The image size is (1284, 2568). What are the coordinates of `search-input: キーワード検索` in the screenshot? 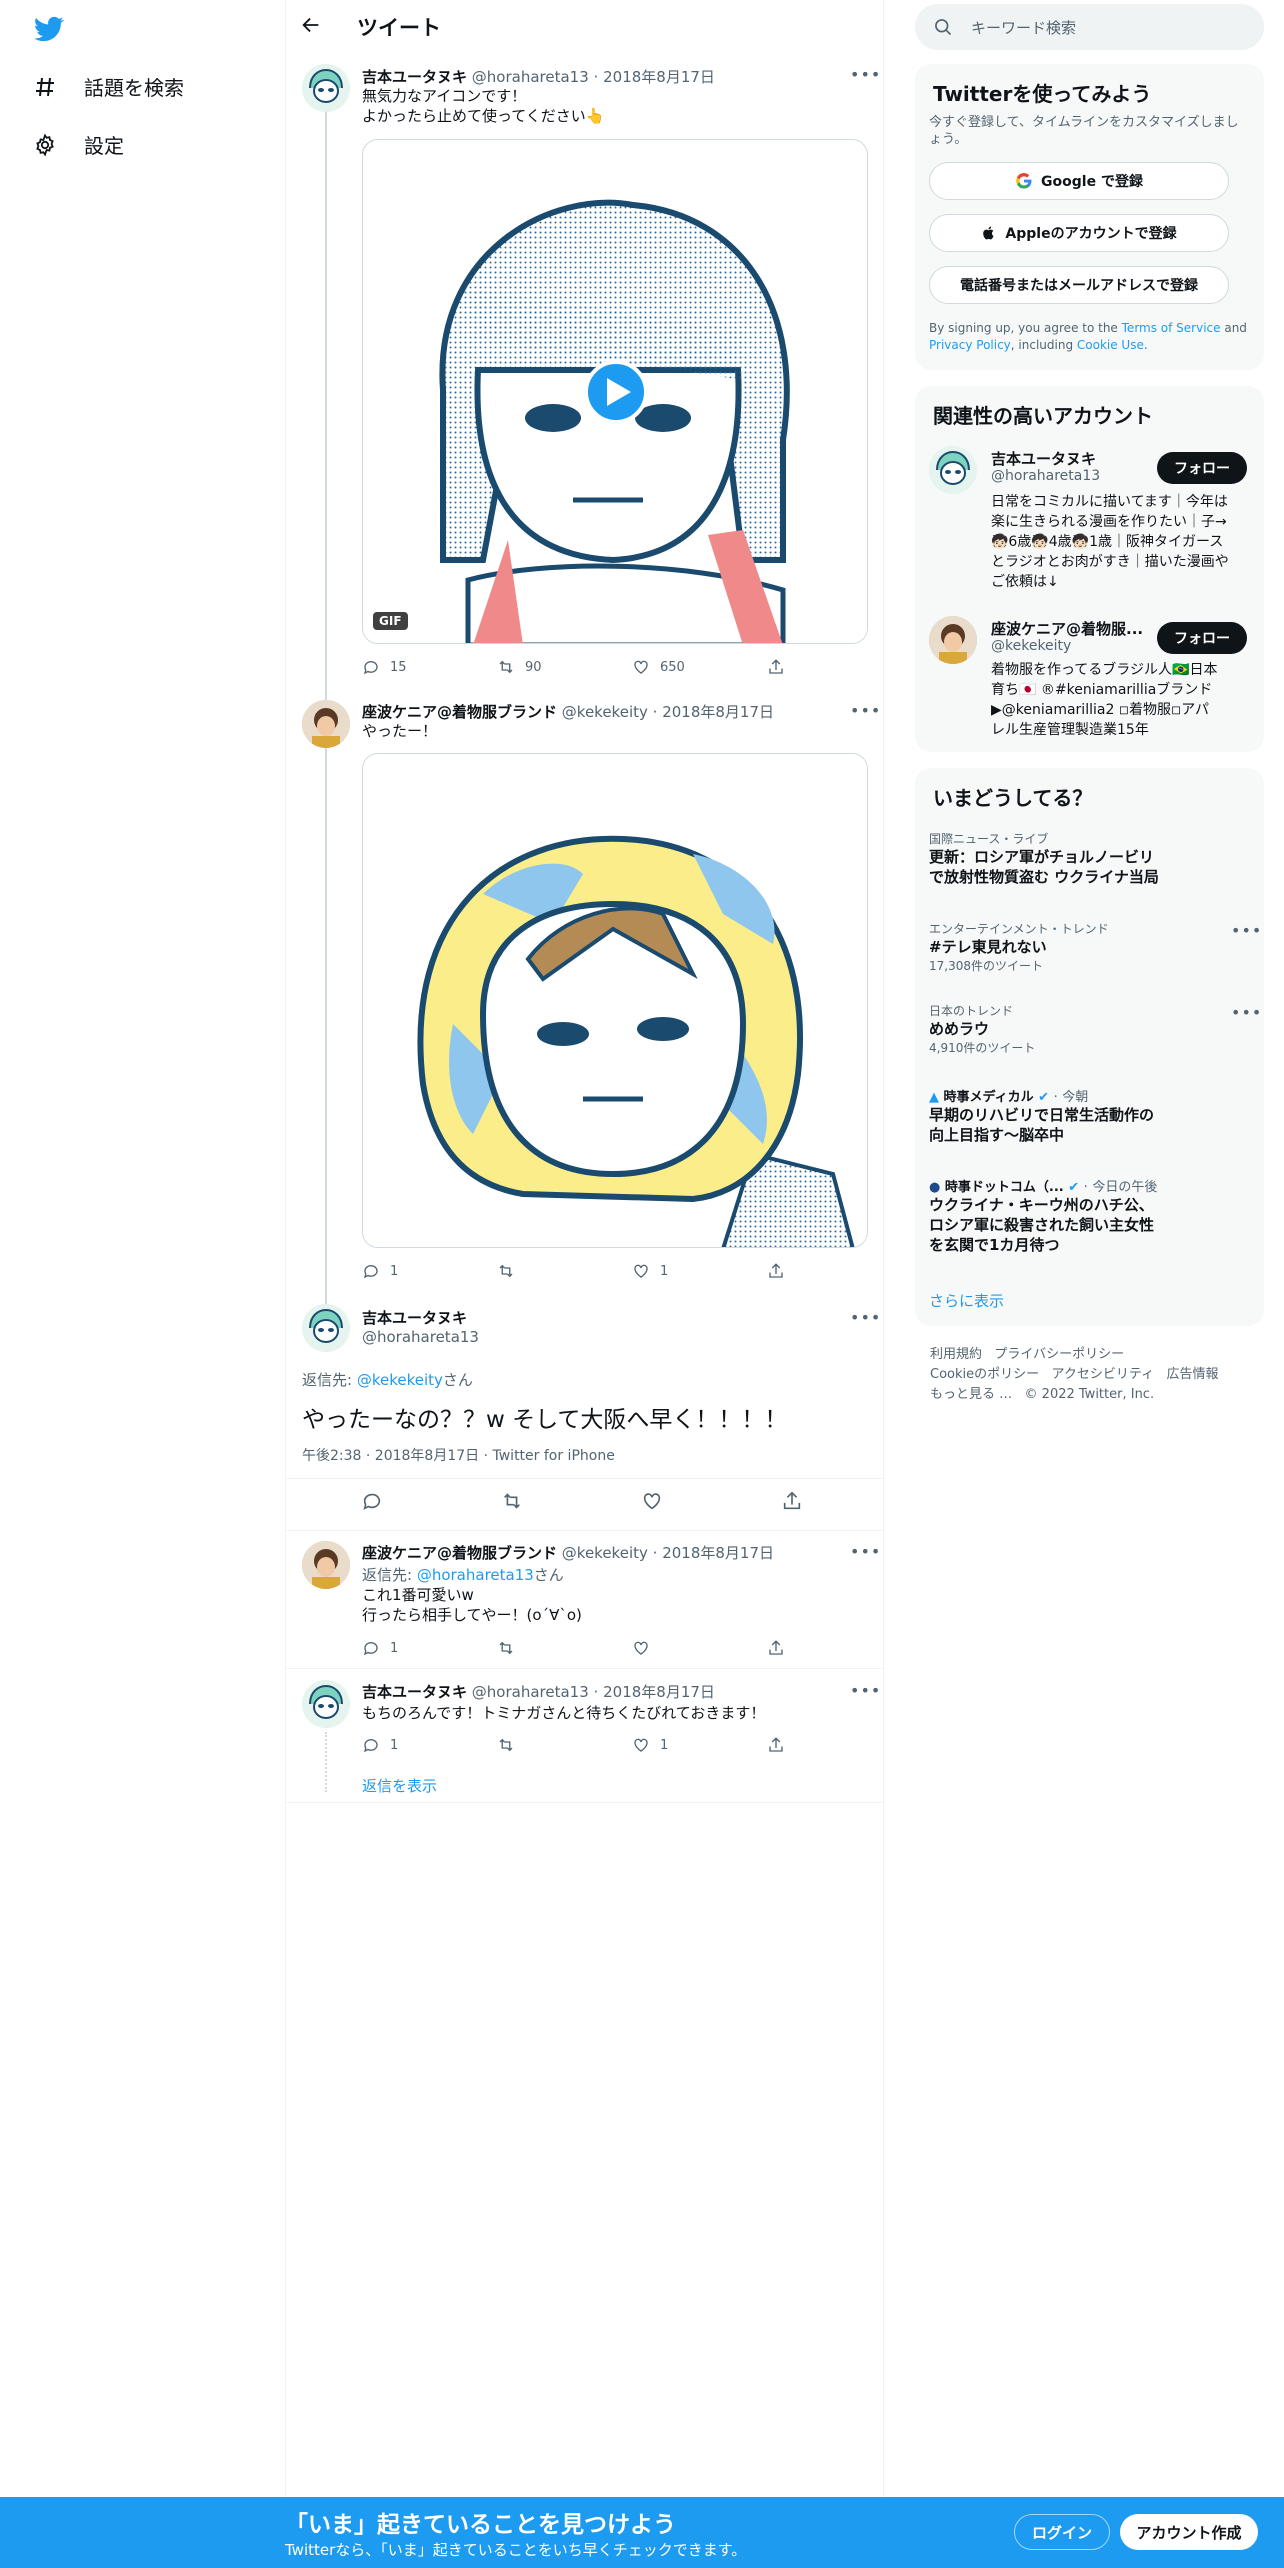 It's located at (1089, 27).